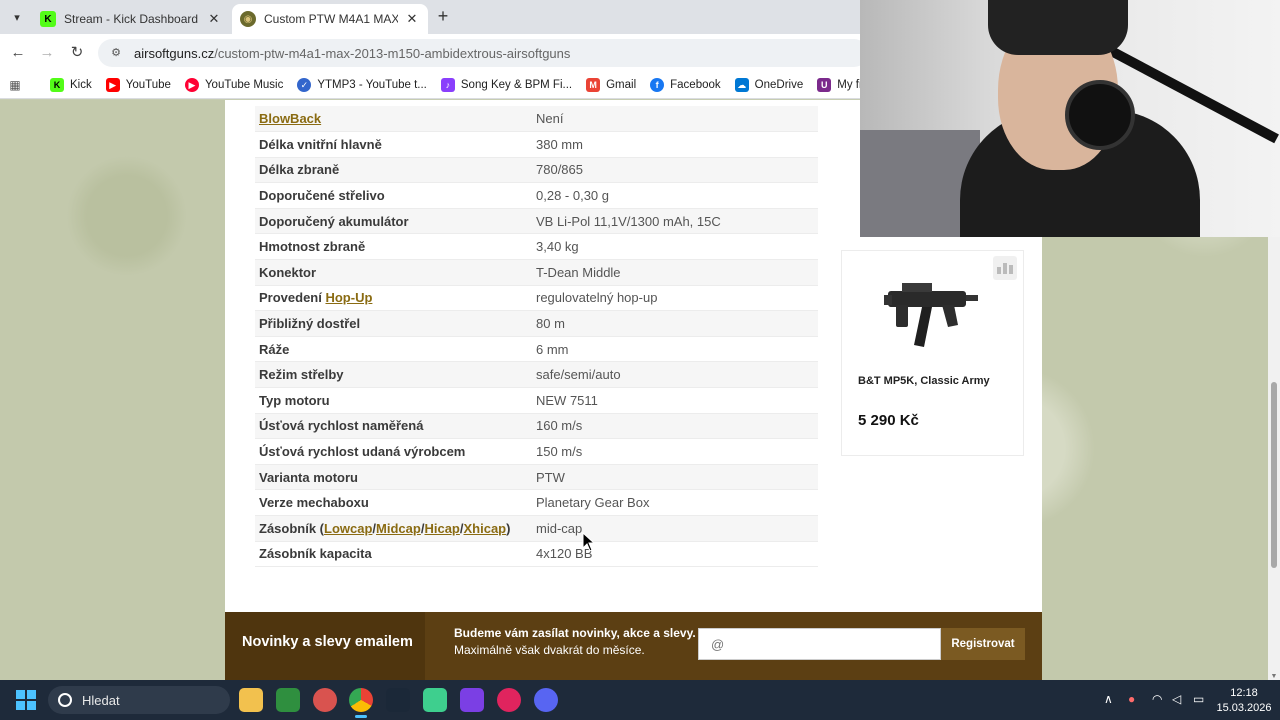  I want to click on table-row: Typ motoru NEW 7511, so click(536, 400).